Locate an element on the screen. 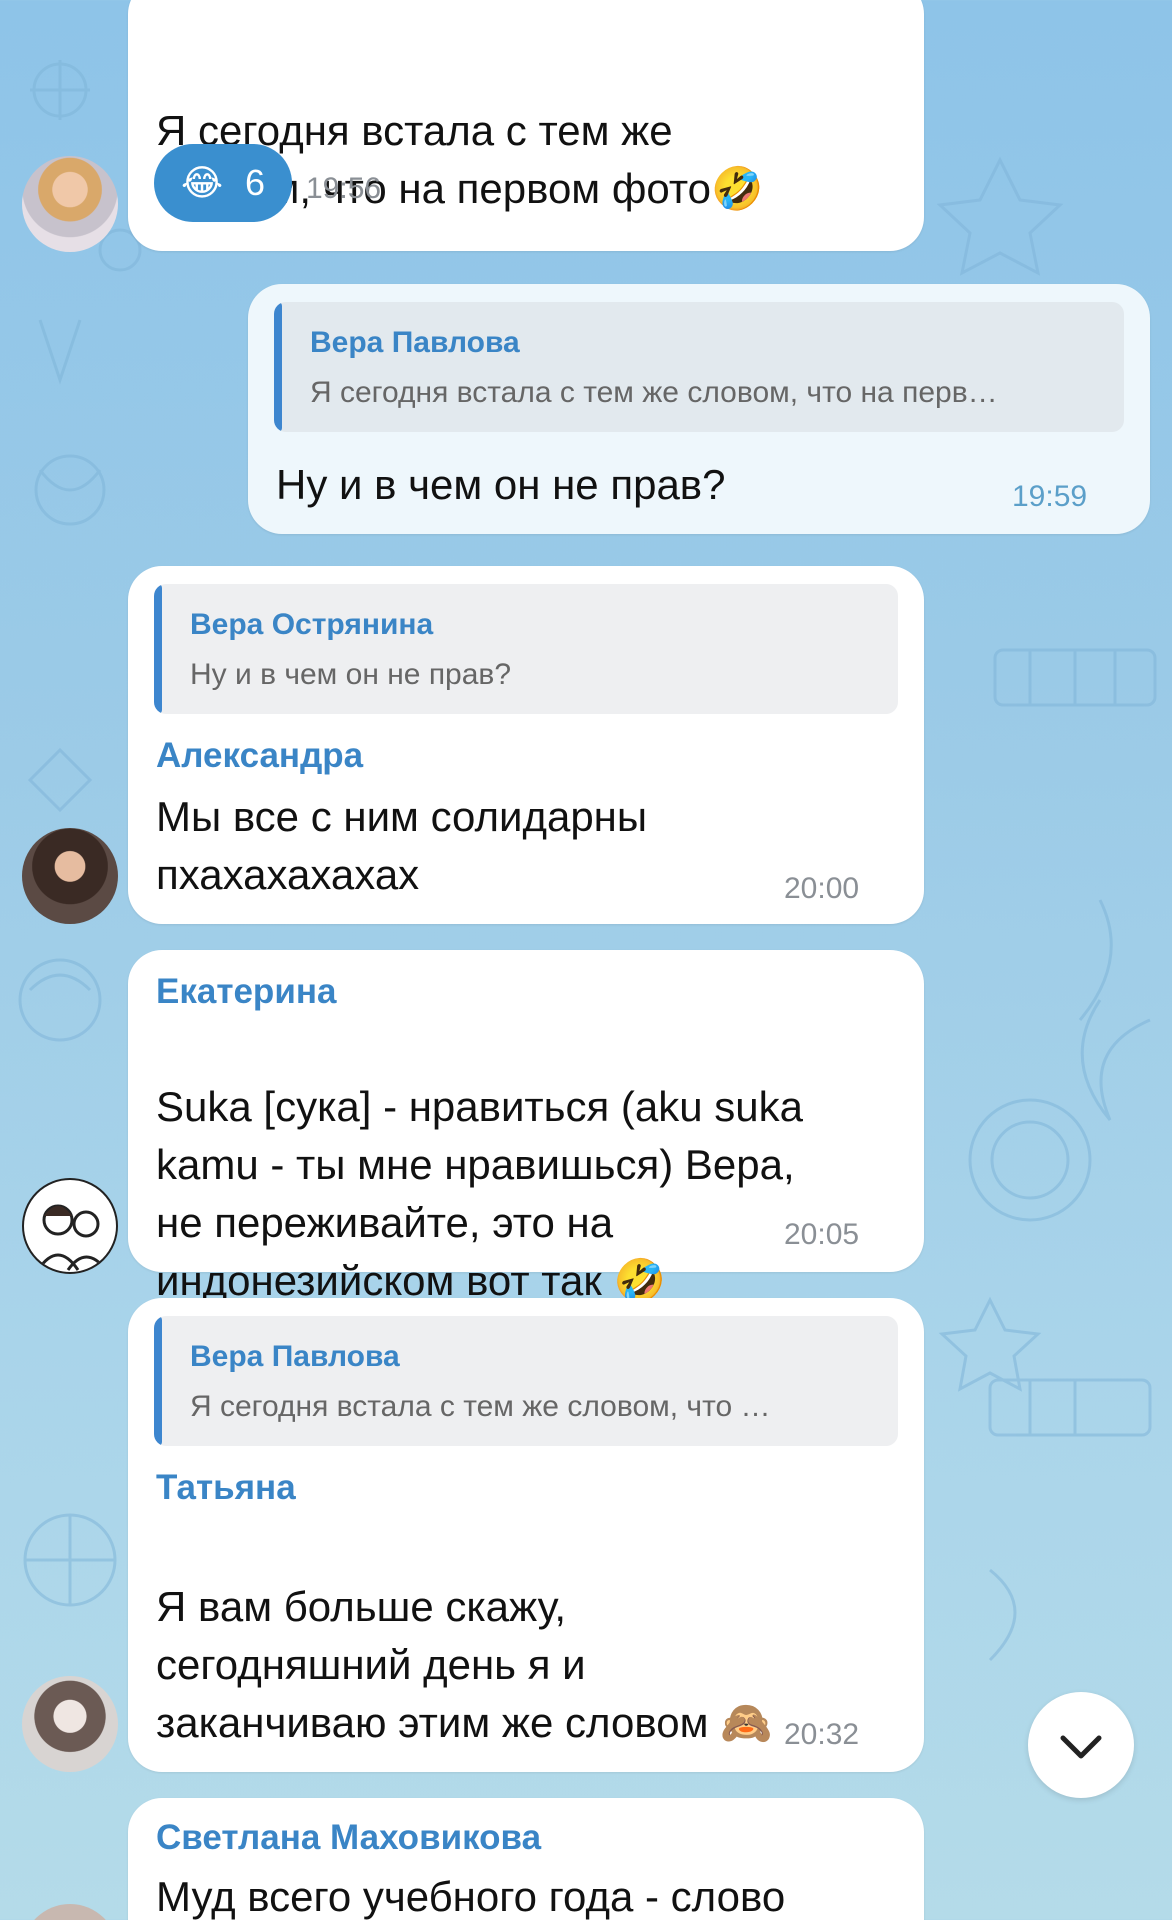 This screenshot has height=1920, width=1172. message-text: Ну и в чем он не прав? is located at coordinates (501, 484).